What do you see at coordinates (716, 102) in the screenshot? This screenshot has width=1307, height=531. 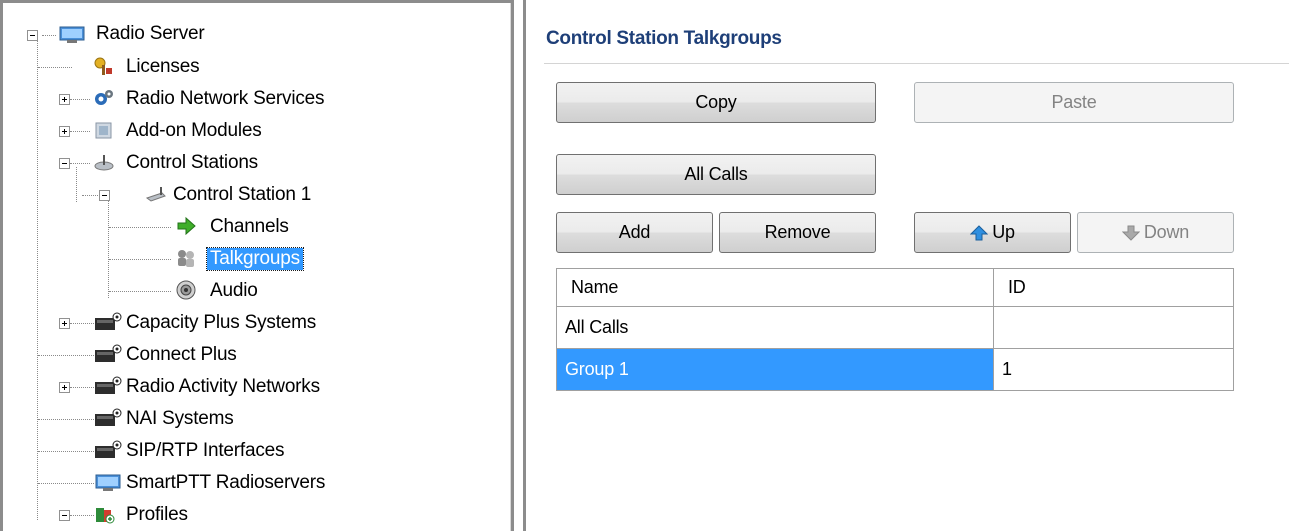 I see `copy-button: Copy` at bounding box center [716, 102].